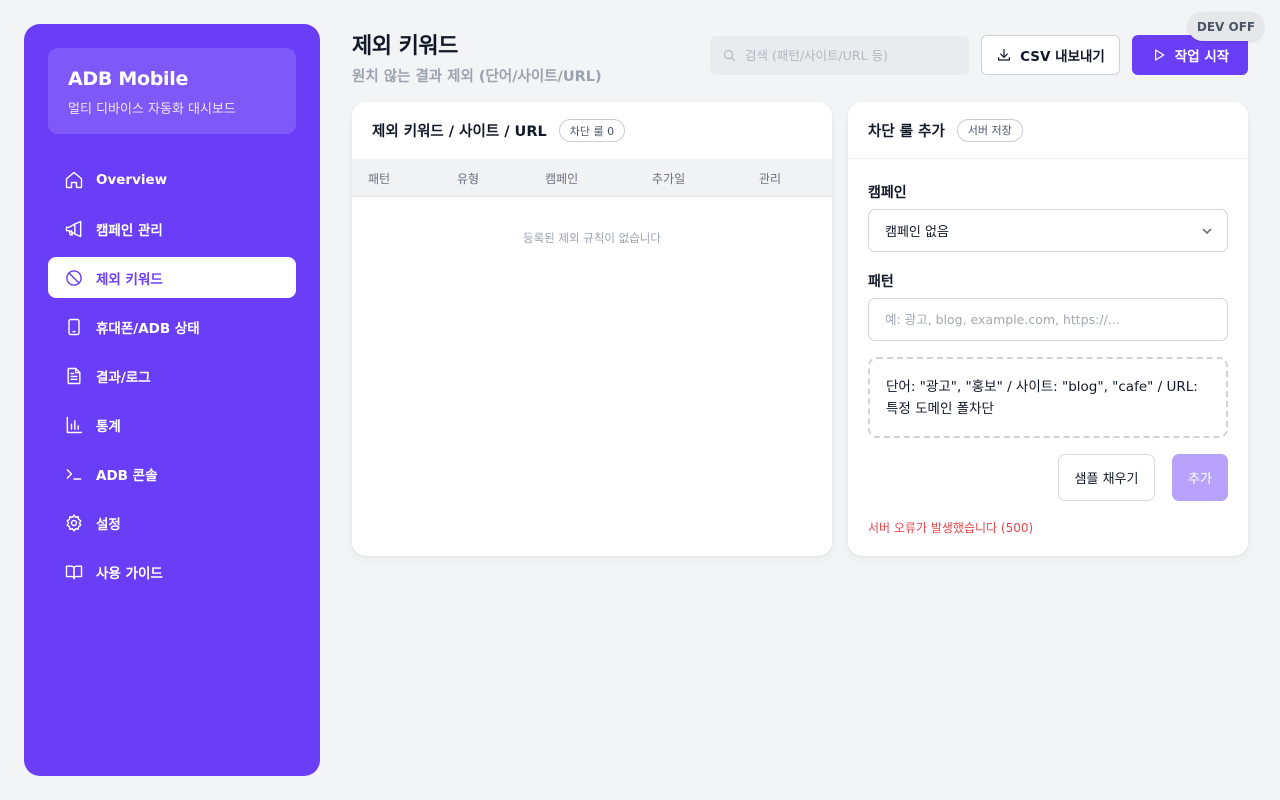  Describe the element at coordinates (148, 328) in the screenshot. I see `sidebar-item-label: 휴대폰/ADB 상태` at that location.